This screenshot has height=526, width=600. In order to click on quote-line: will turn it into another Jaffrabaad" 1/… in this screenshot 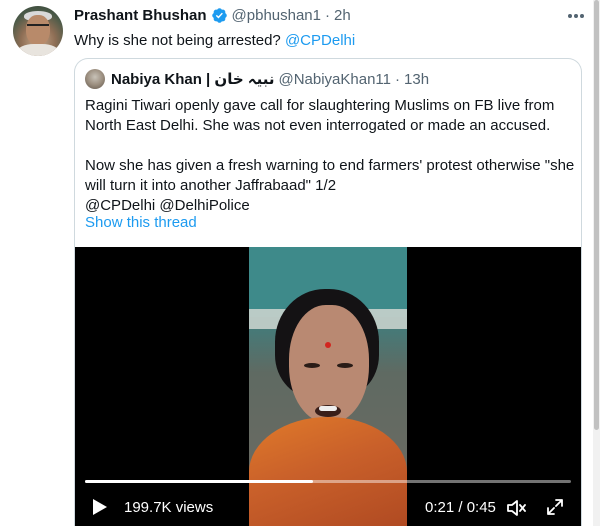, I will do `click(211, 185)`.